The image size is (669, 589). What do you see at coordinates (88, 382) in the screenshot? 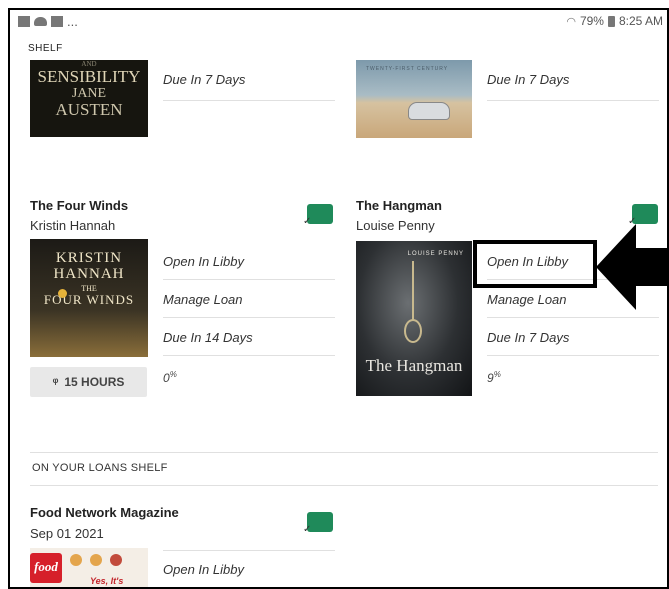
I see `audiobook-duration-button: ᵠ 15 HOURS` at bounding box center [88, 382].